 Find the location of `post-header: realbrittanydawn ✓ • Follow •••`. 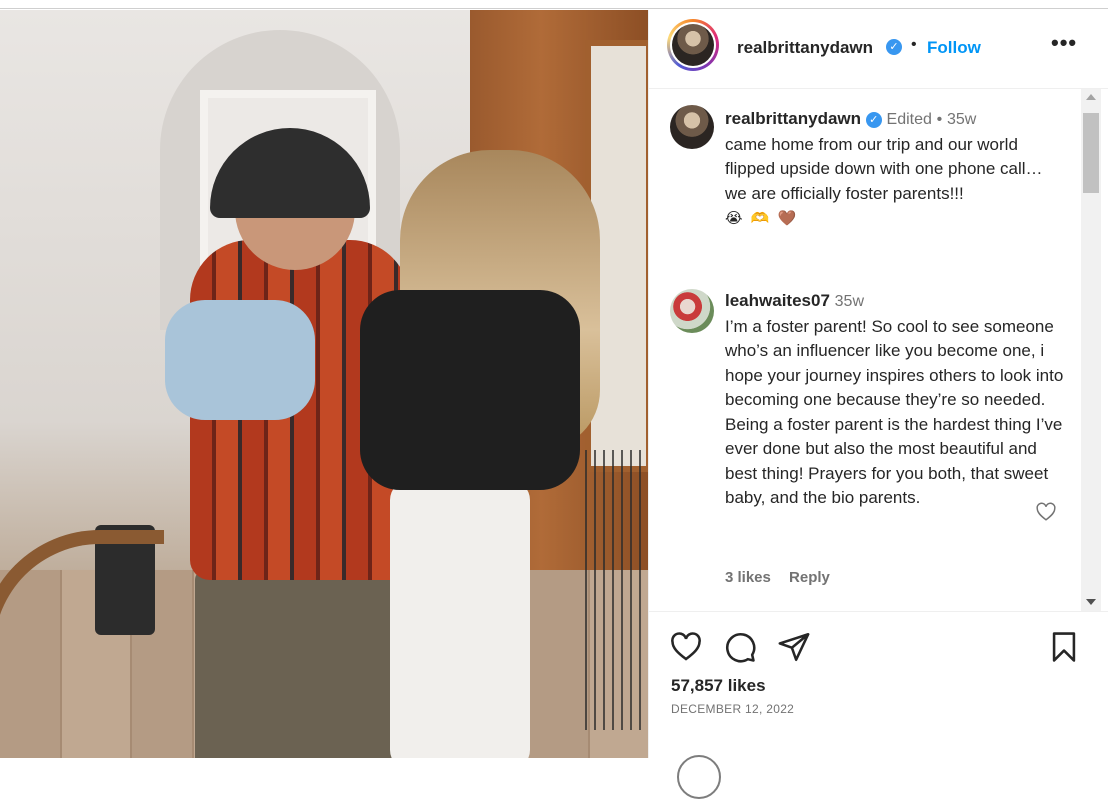

post-header: realbrittanydawn ✓ • Follow ••• is located at coordinates (878, 49).